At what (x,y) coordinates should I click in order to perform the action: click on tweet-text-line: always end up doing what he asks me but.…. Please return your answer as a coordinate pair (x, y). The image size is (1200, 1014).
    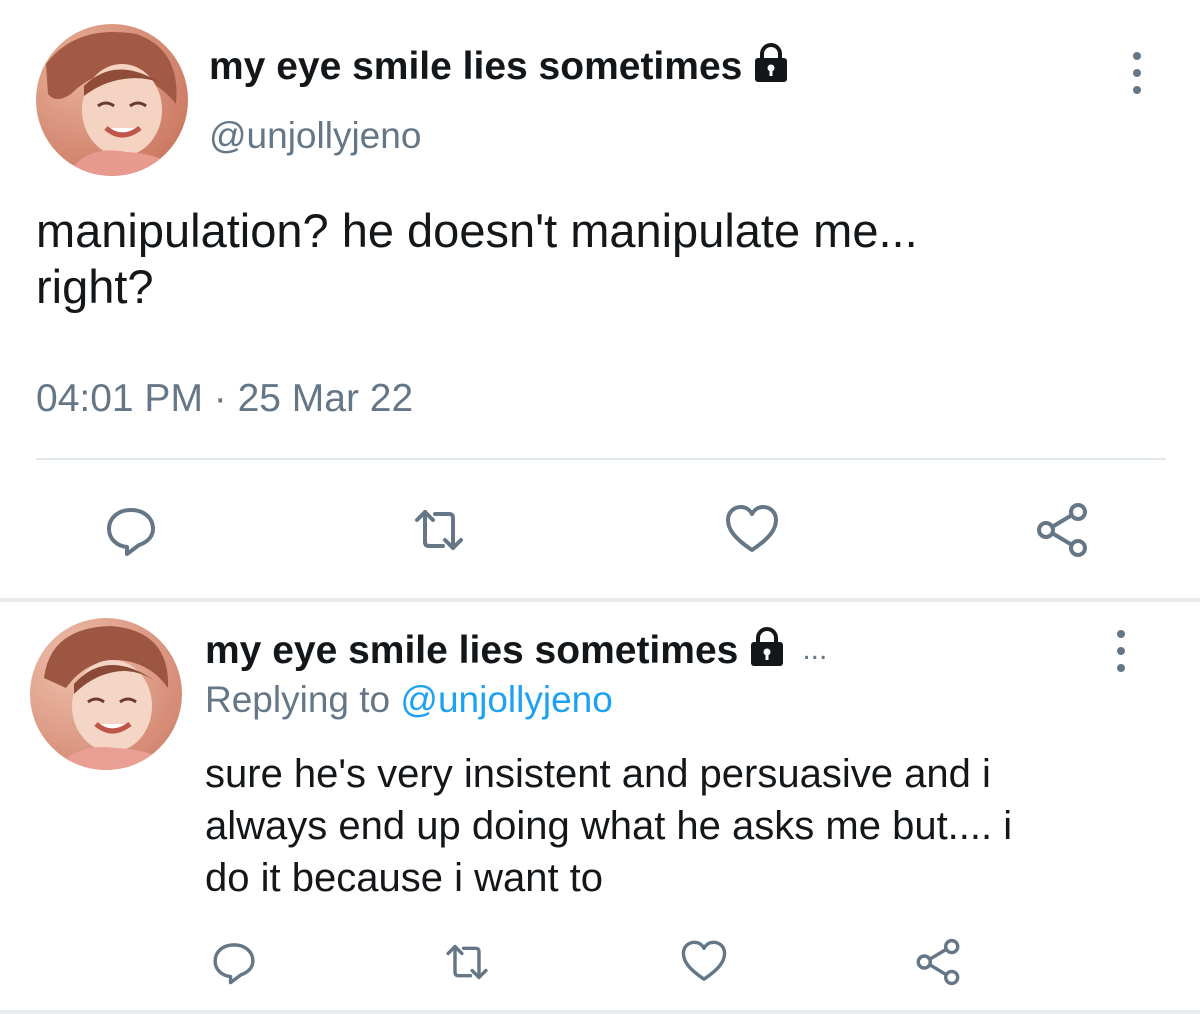
    Looking at the image, I should click on (609, 826).